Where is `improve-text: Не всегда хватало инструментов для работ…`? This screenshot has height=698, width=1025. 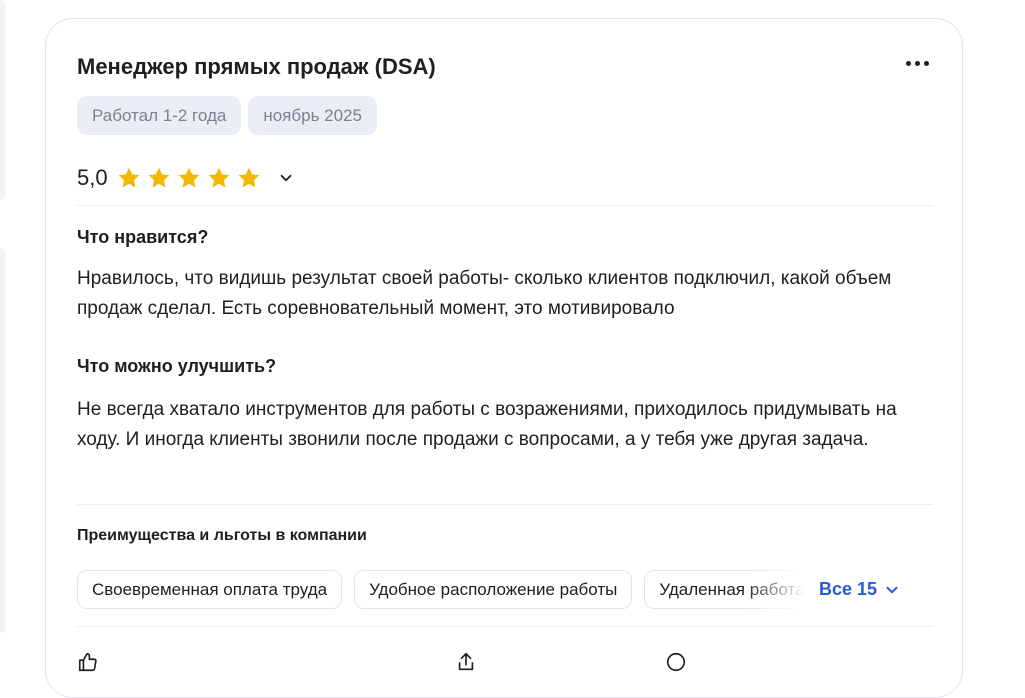 improve-text: Не всегда хватало инструментов для работ… is located at coordinates (487, 424).